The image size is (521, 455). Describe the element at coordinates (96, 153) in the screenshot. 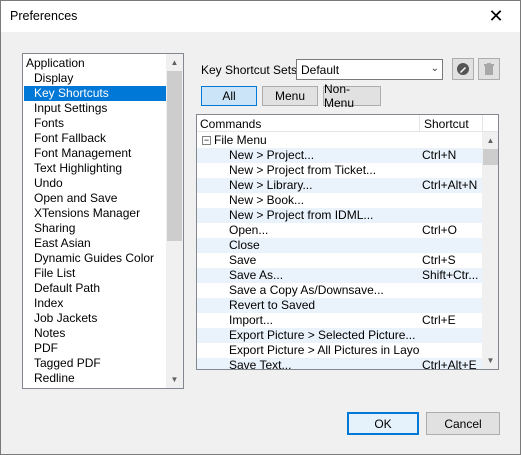

I see `category-item: Font Management` at that location.